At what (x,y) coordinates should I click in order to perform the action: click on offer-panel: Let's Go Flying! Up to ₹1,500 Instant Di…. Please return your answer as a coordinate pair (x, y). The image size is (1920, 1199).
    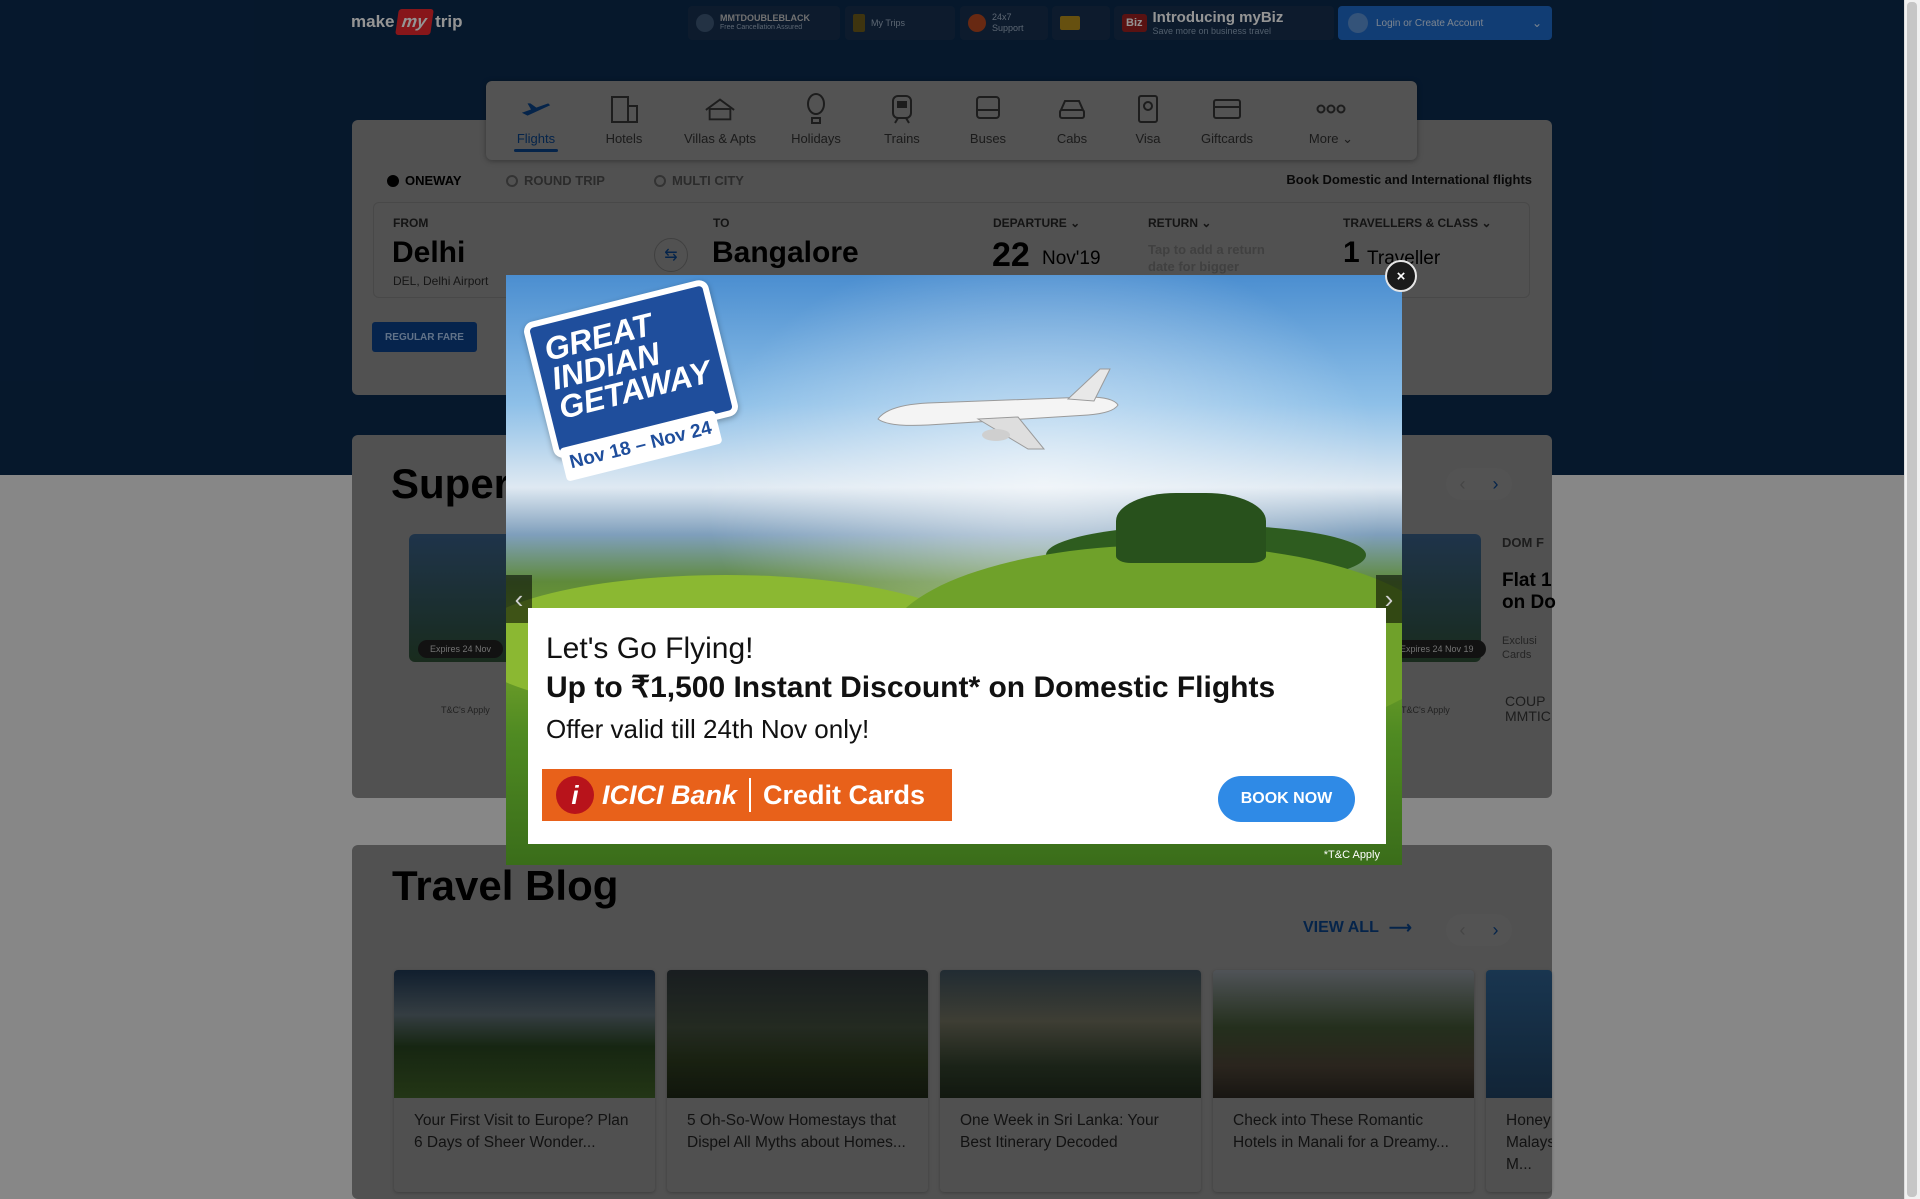
    Looking at the image, I should click on (957, 726).